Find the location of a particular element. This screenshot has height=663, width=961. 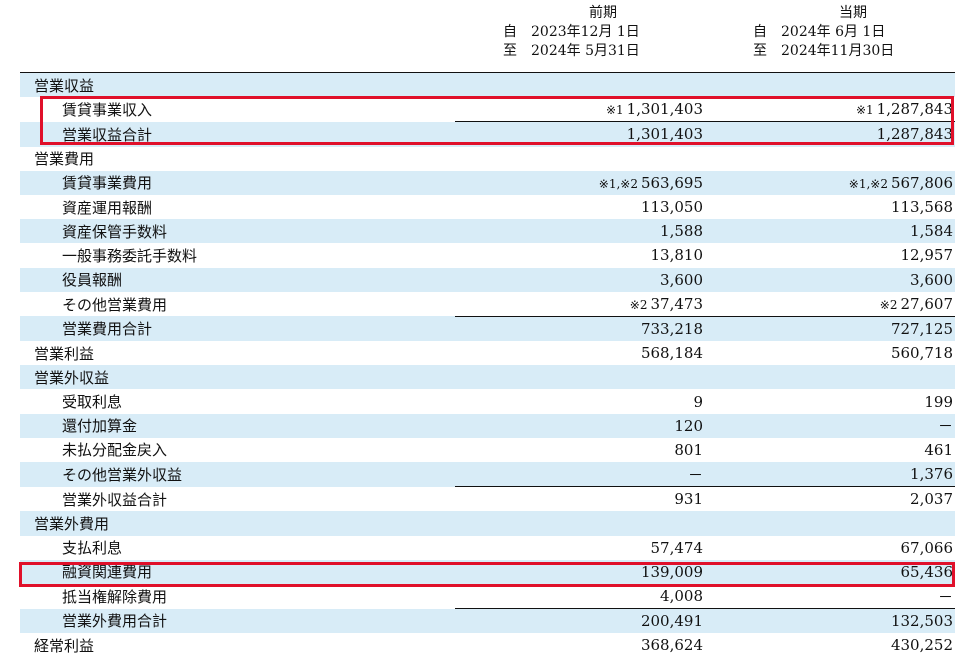

curr-note-mark: ※2 is located at coordinates (888, 304).